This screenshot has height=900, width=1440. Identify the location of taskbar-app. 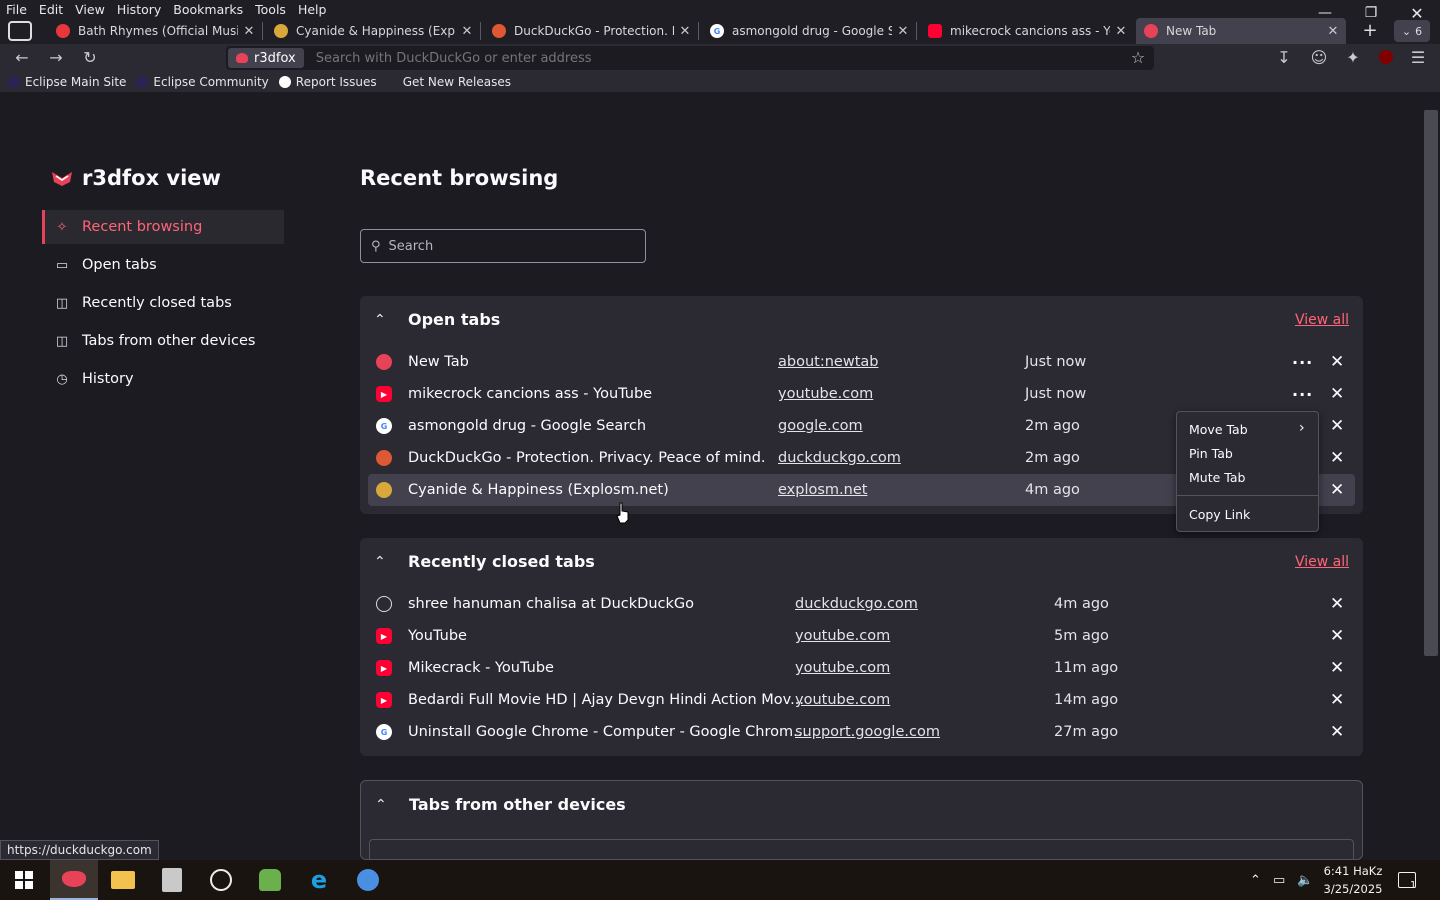
(172, 880).